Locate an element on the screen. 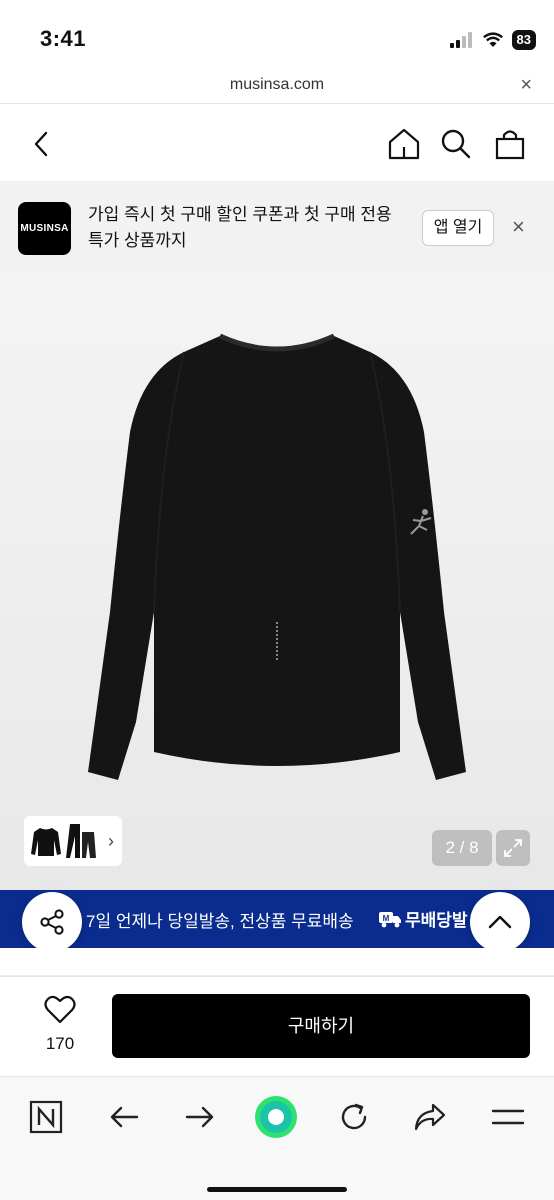 This screenshot has width=554, height=1200. share-page-button is located at coordinates (430, 1117).